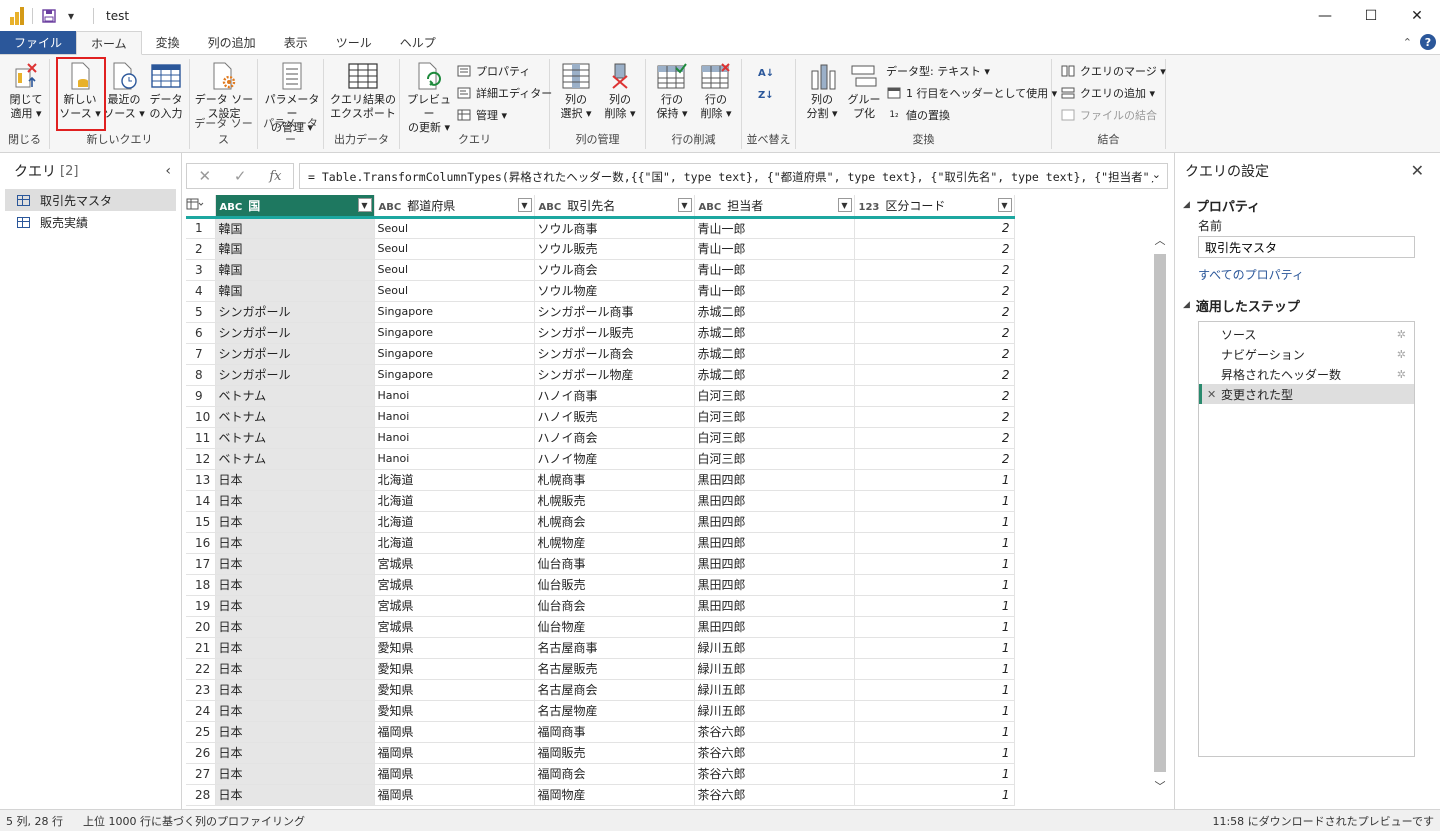 The width and height of the screenshot is (1440, 831). Describe the element at coordinates (1307, 274) in the screenshot. I see `all-properties-link: すべてのプロパティ` at that location.